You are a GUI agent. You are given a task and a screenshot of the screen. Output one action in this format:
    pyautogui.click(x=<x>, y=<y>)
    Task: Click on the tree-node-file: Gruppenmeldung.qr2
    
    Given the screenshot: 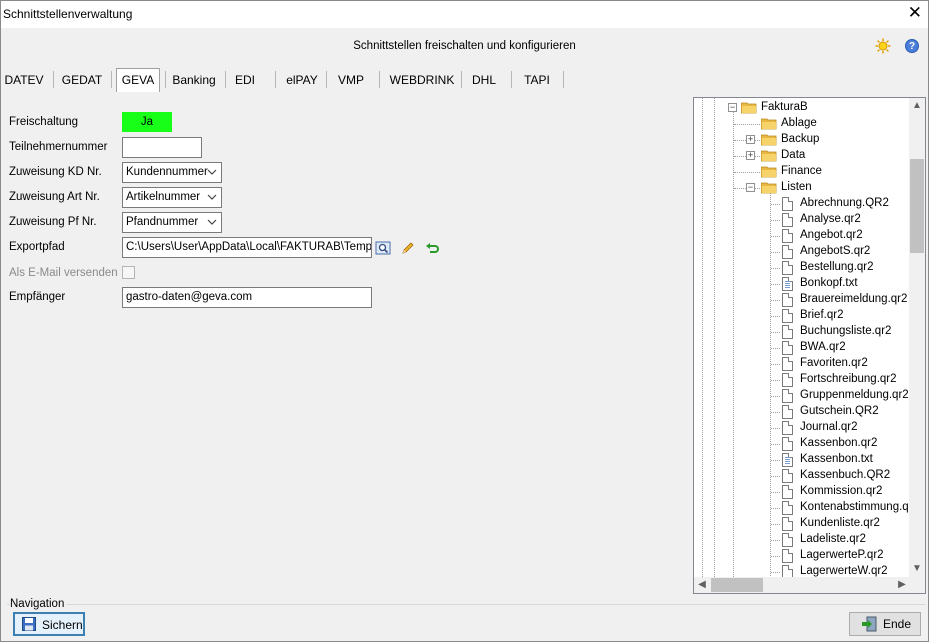 What is the action you would take?
    pyautogui.click(x=802, y=396)
    